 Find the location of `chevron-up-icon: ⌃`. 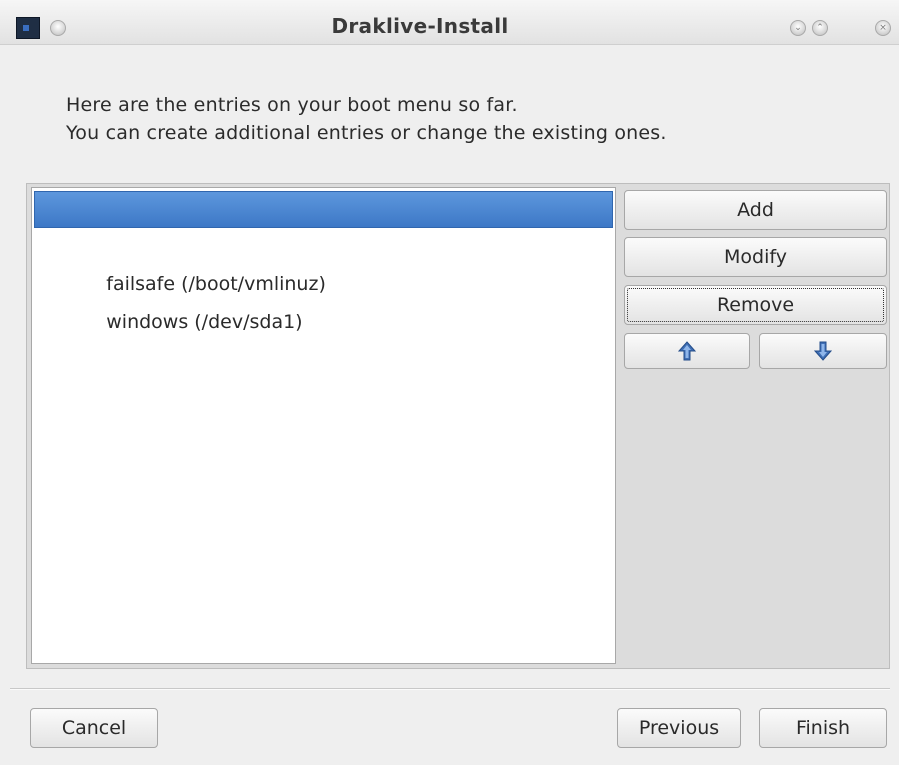

chevron-up-icon: ⌃ is located at coordinates (820, 28).